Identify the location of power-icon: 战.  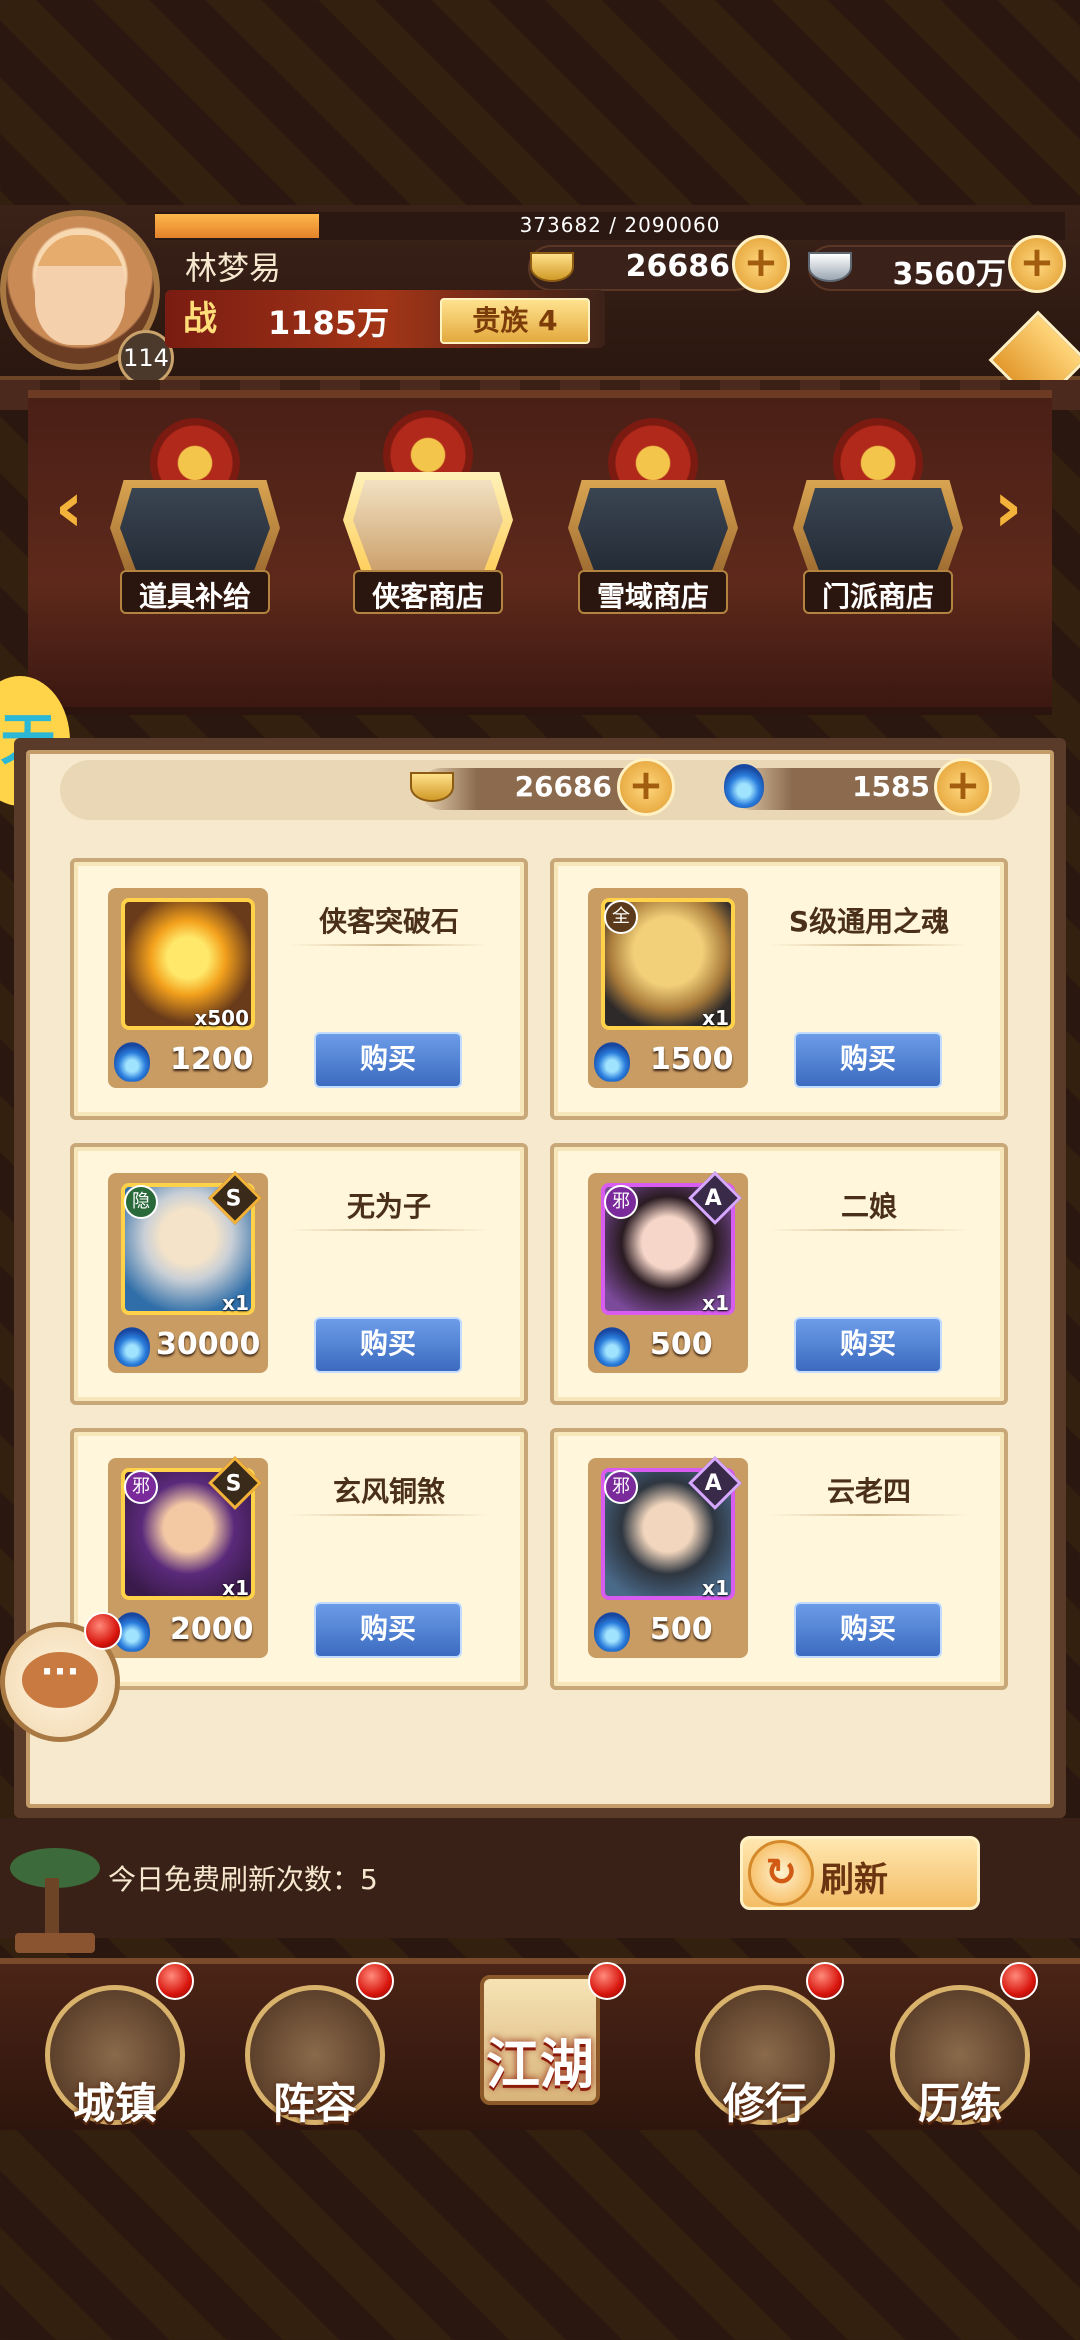
(200, 319).